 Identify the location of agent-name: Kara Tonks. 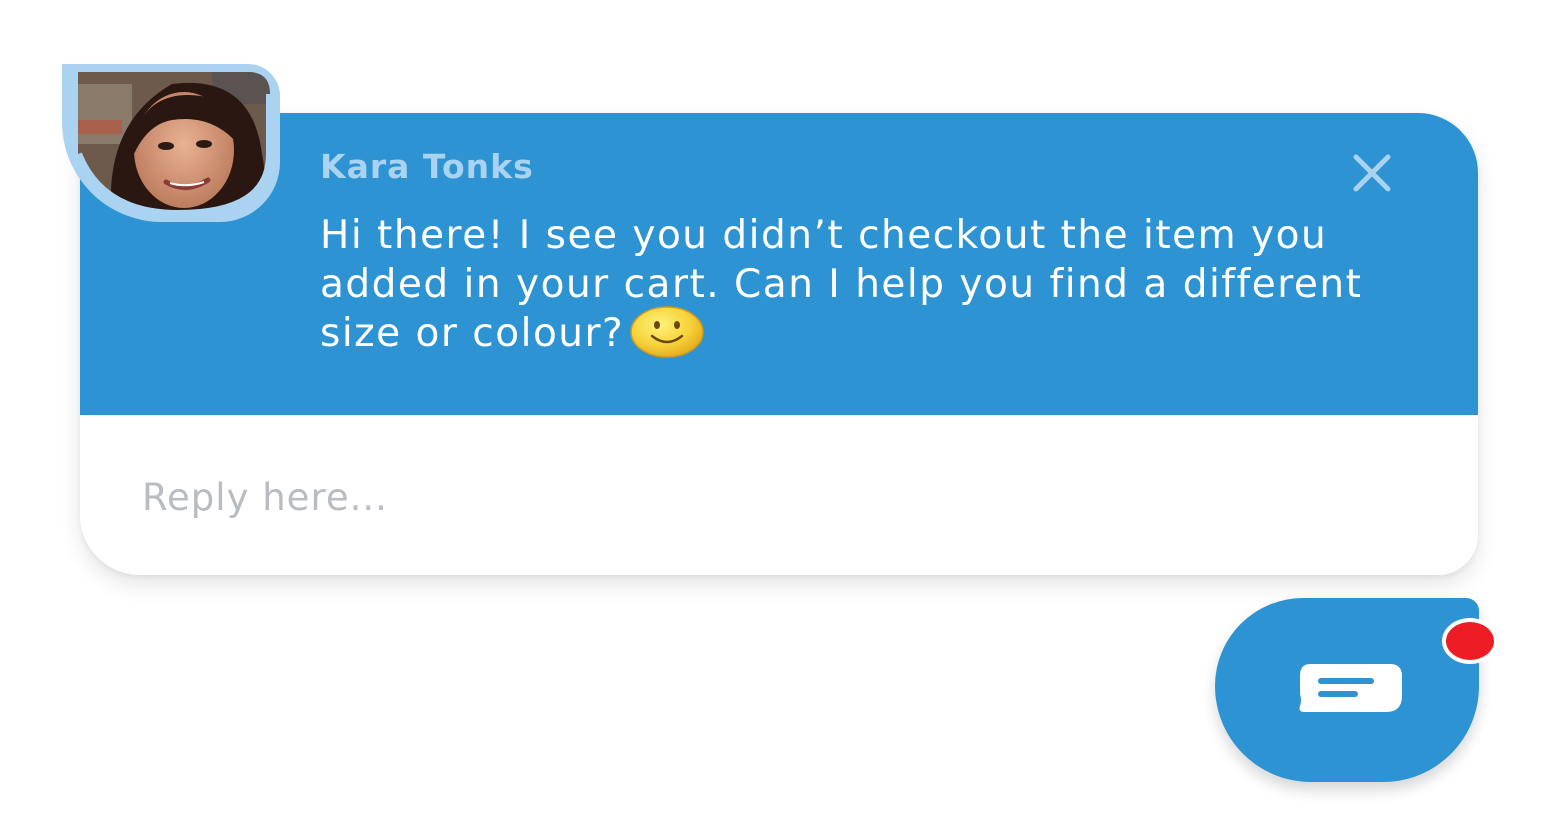
(427, 166).